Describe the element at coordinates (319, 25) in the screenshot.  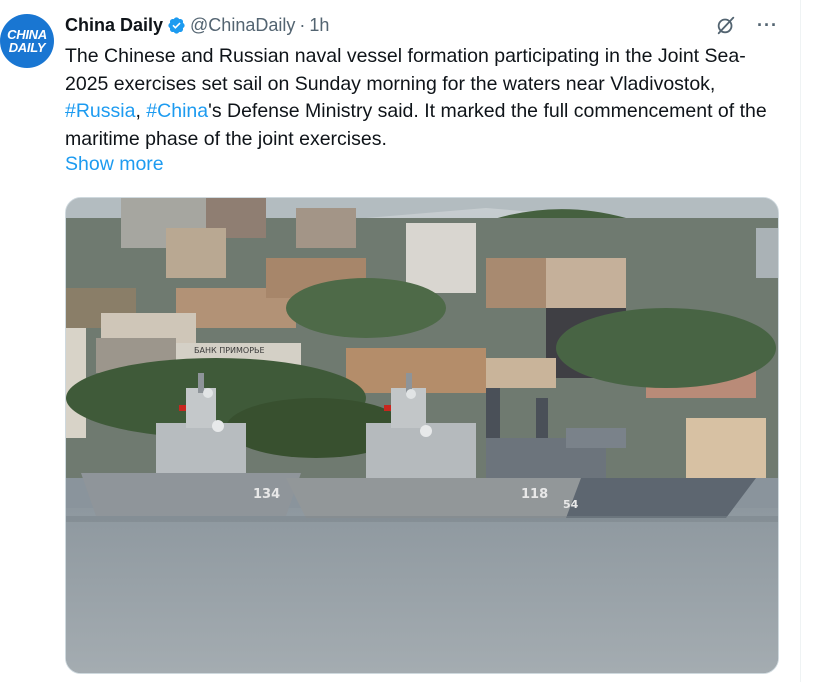
I see `timestamp: 1h` at that location.